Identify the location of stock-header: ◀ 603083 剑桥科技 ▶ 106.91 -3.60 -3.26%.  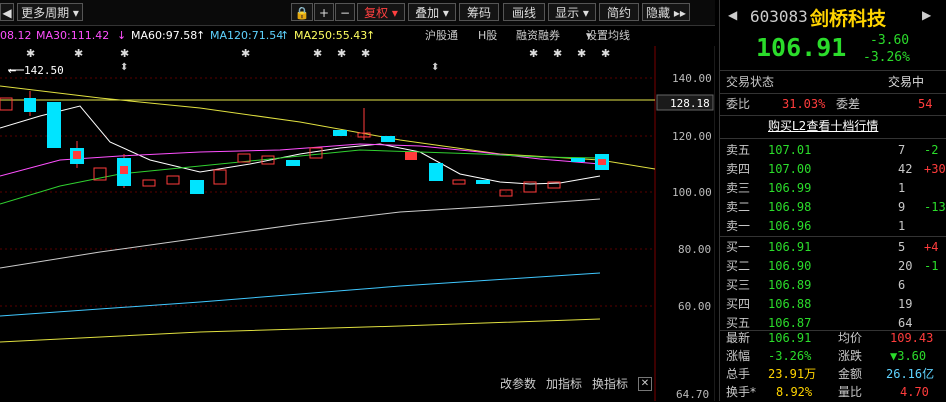
(833, 35).